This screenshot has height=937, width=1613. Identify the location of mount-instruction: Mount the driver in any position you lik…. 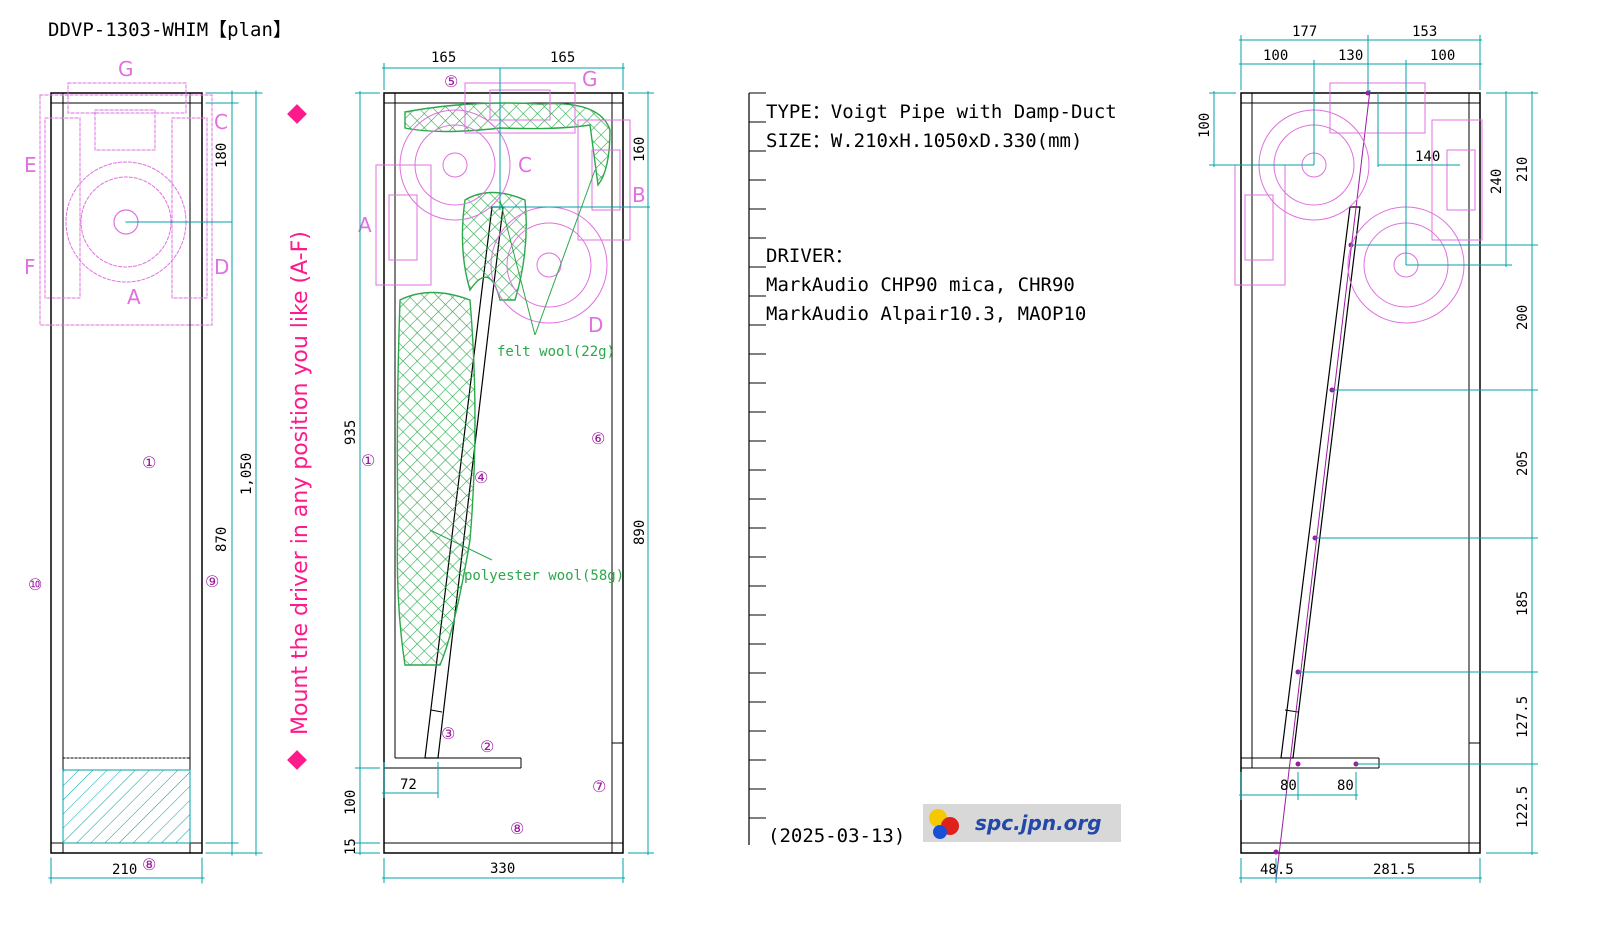
(300, 483).